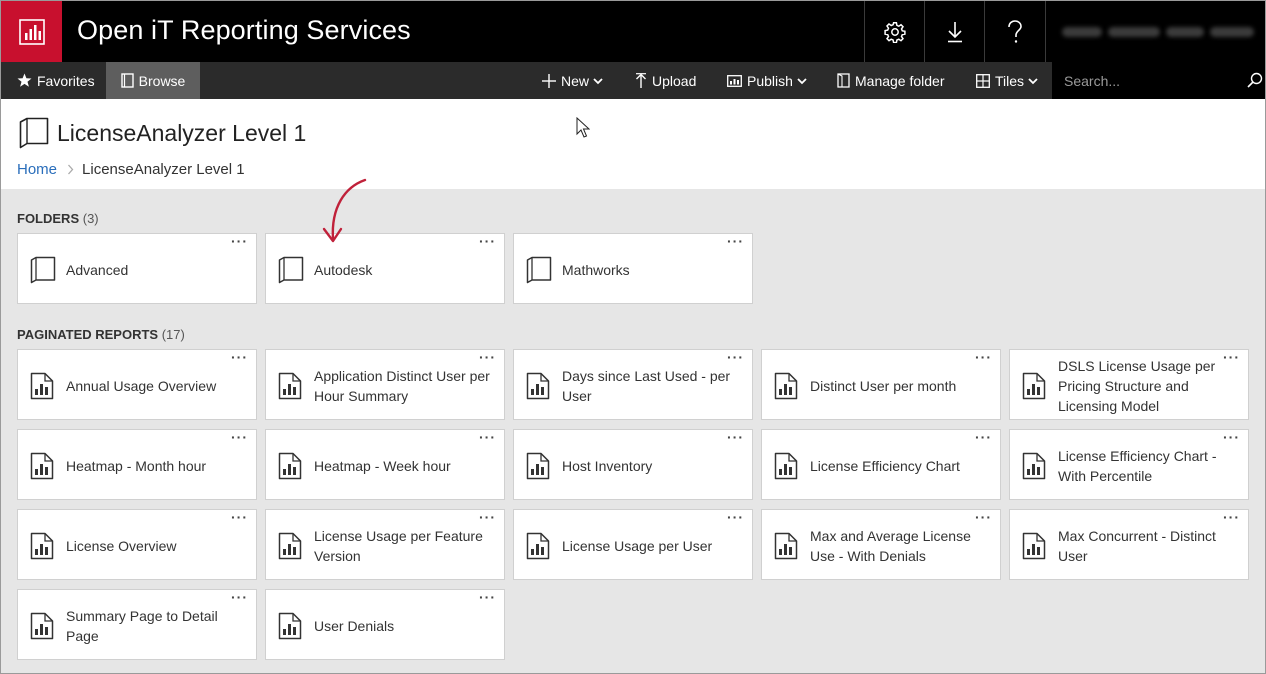  What do you see at coordinates (163, 169) in the screenshot?
I see `breadcrumb-current: LicenseAnalyzer Level 1` at bounding box center [163, 169].